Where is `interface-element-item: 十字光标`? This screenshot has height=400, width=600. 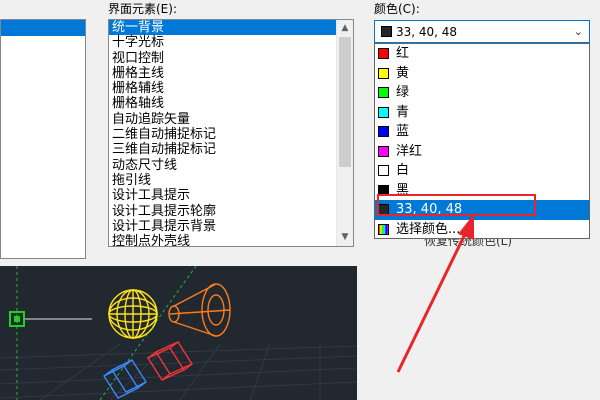
interface-element-item: 十字光标 is located at coordinates (231, 42).